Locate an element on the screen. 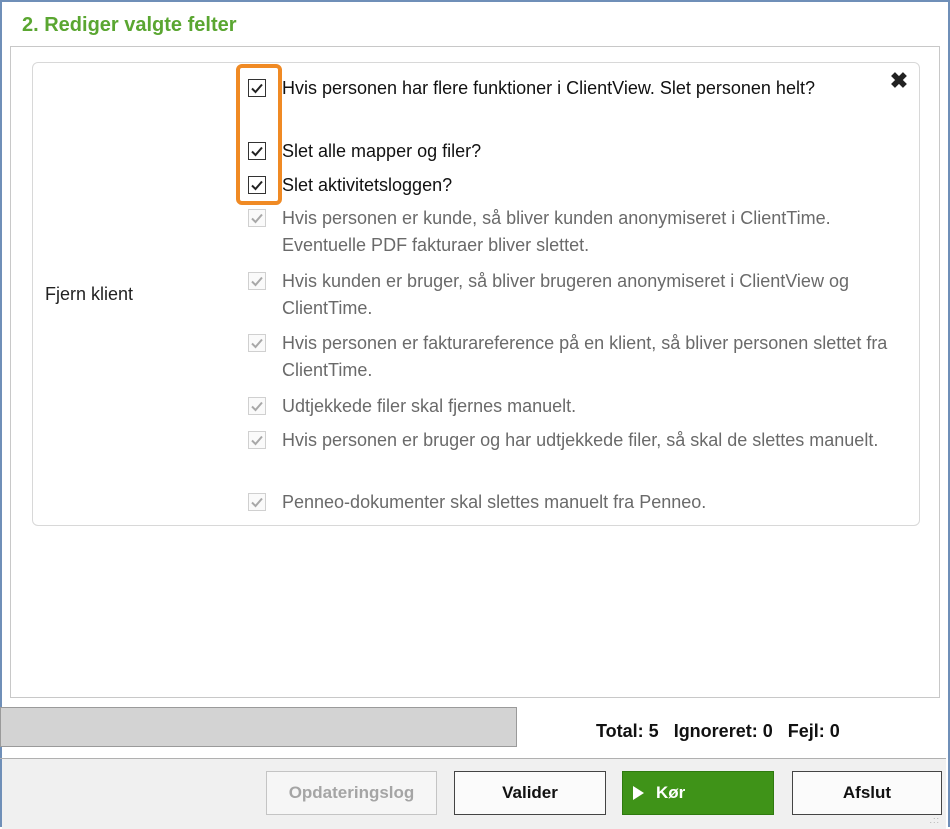 Image resolution: width=950 pixels, height=829 pixels. resize-grip-icon: .:: is located at coordinates (934, 820).